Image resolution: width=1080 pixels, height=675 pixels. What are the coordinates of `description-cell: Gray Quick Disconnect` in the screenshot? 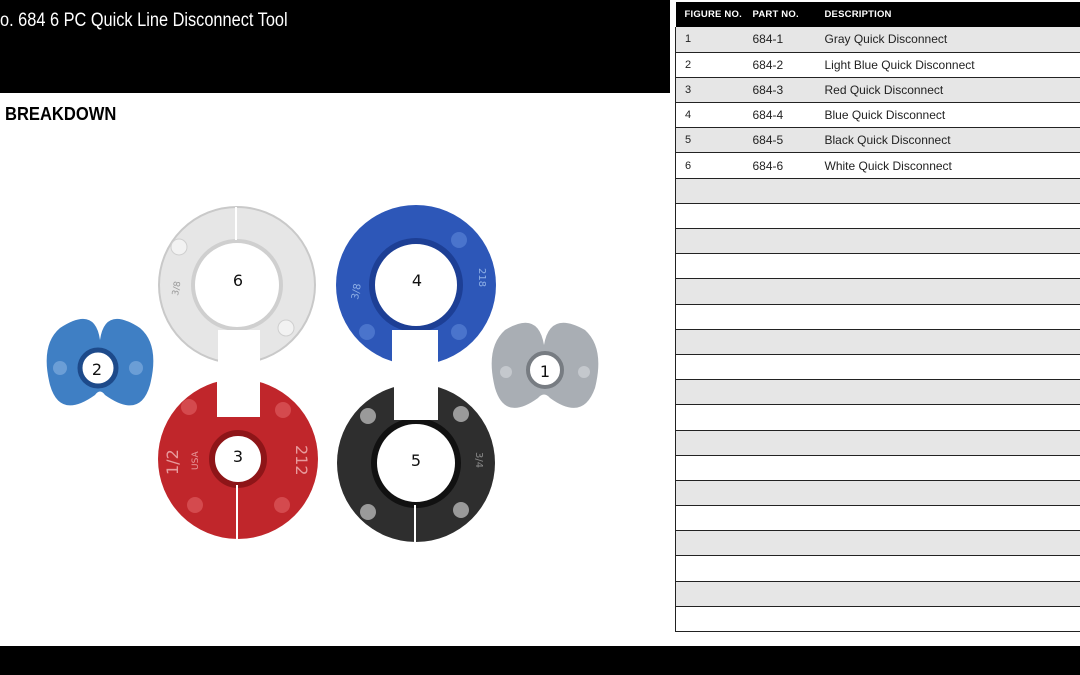 It's located at (947, 40).